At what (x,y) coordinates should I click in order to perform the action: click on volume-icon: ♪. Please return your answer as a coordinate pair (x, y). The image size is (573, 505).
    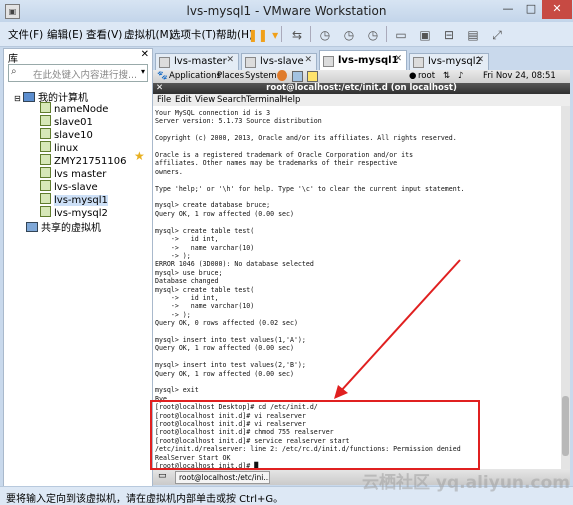
    Looking at the image, I should click on (461, 76).